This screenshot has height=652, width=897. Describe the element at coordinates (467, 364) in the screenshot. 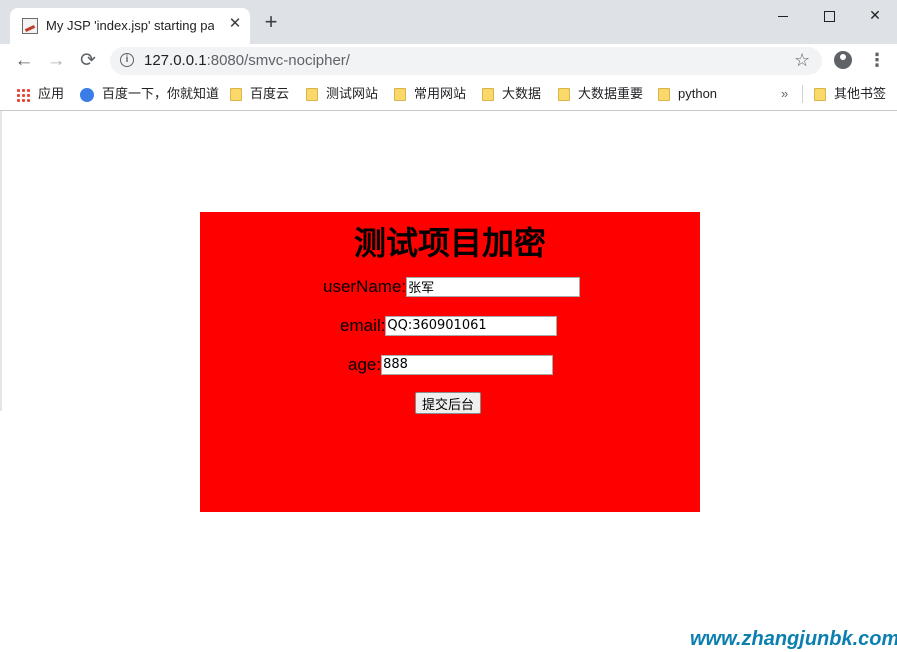

I see `age-input` at that location.